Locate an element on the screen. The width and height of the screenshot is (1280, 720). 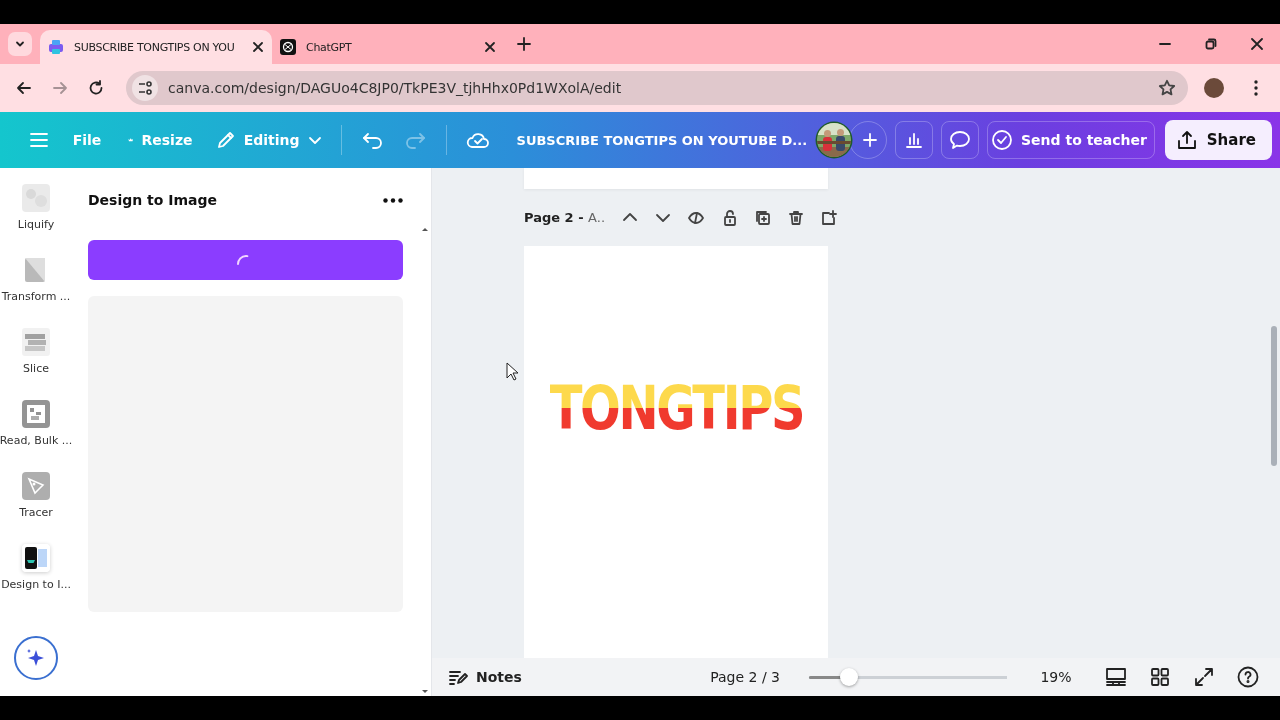
lock-icon is located at coordinates (729, 217).